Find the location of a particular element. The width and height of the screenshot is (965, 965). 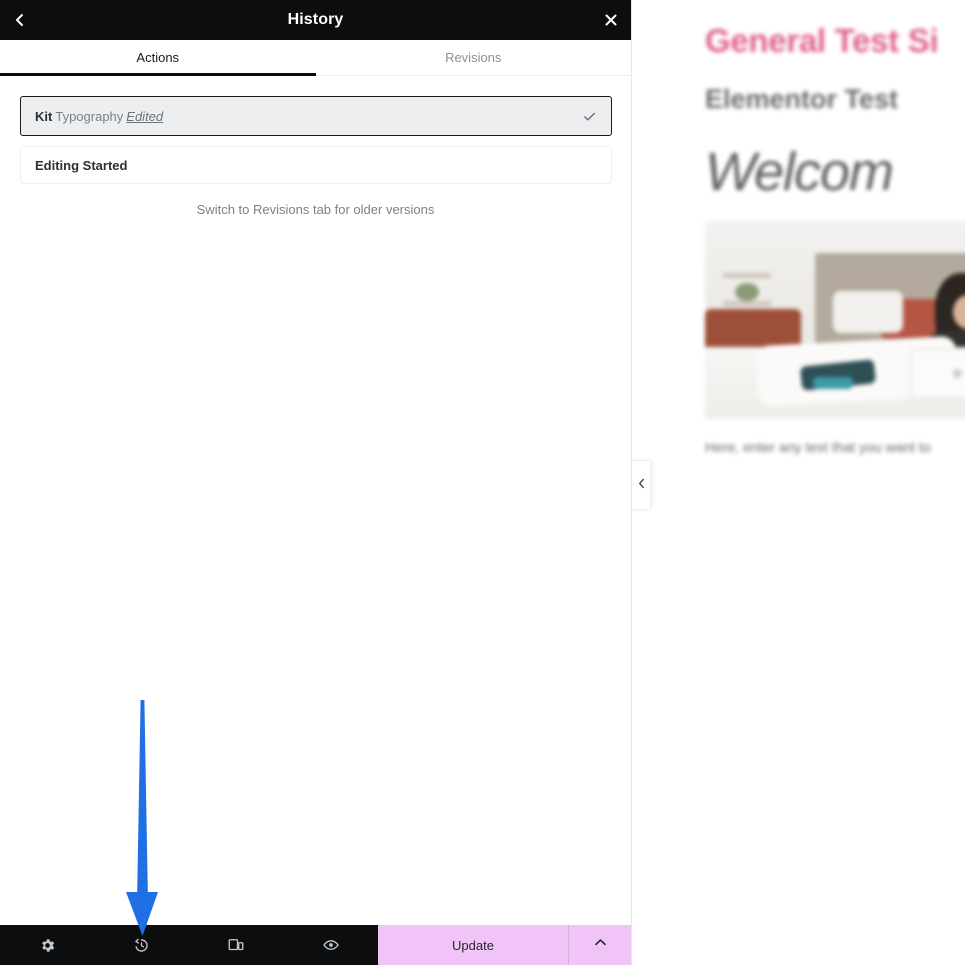

history-tabs: Actions Revisions is located at coordinates (315, 58).